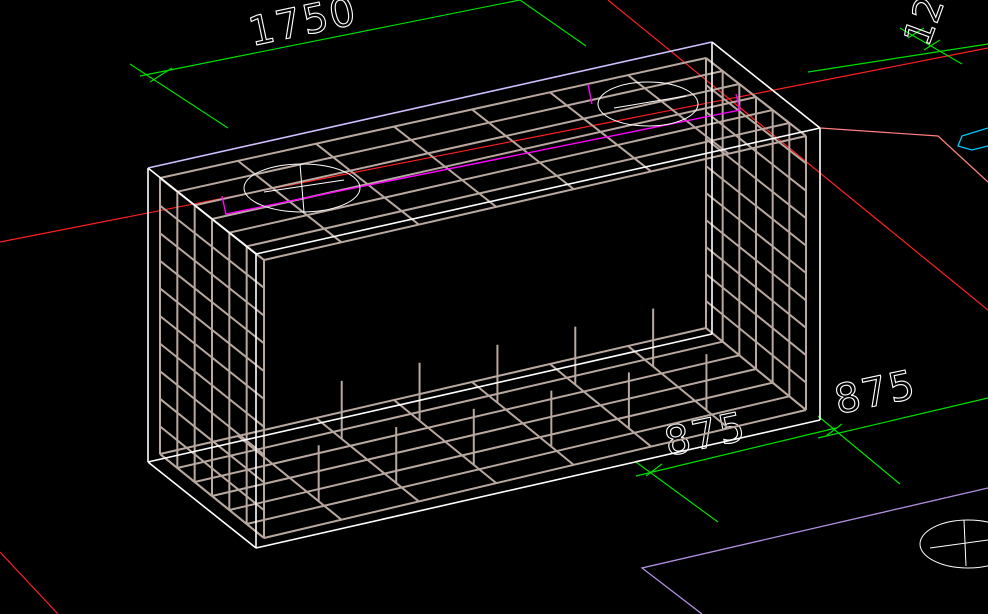 The width and height of the screenshot is (988, 614). I want to click on lavender-outline, so click(814, 550).